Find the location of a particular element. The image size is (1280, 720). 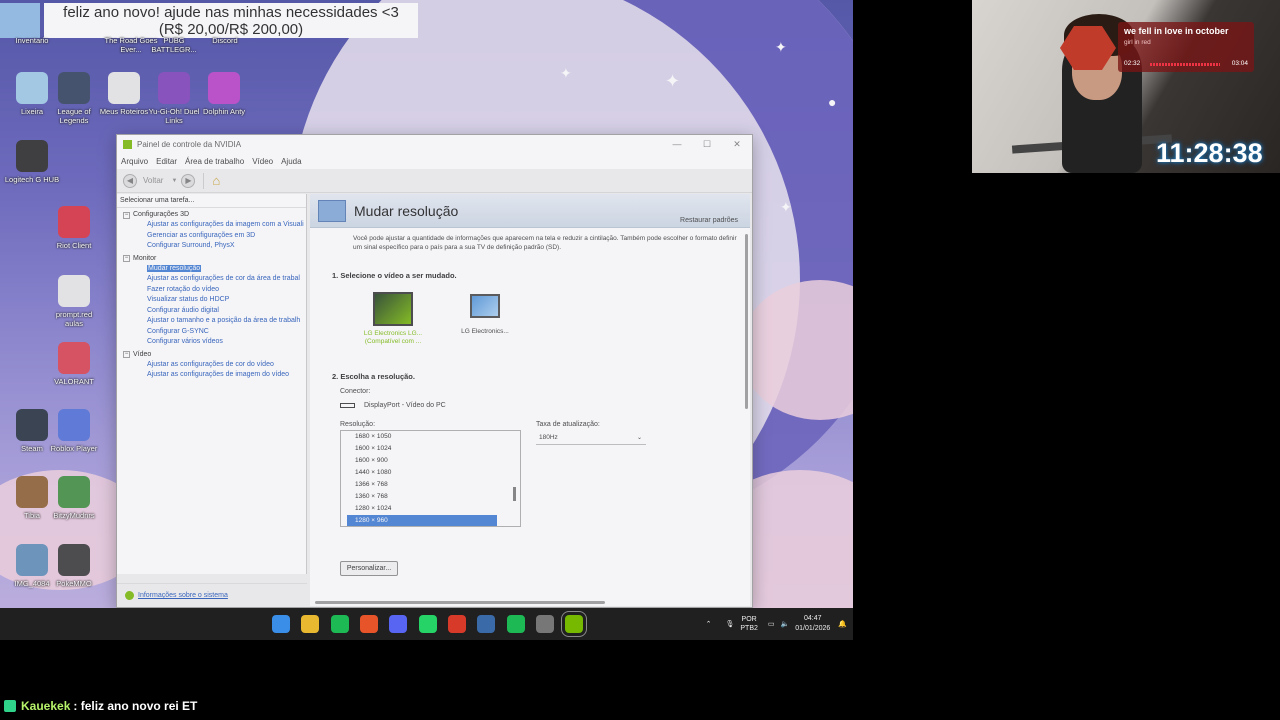

content-horizontal-scrollbar is located at coordinates (460, 602).